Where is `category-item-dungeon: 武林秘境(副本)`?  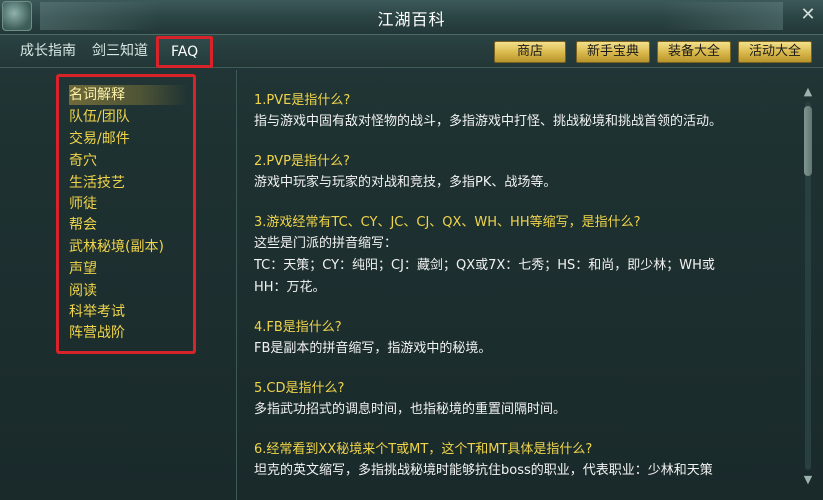
category-item-dungeon: 武林秘境(副本) is located at coordinates (128, 247).